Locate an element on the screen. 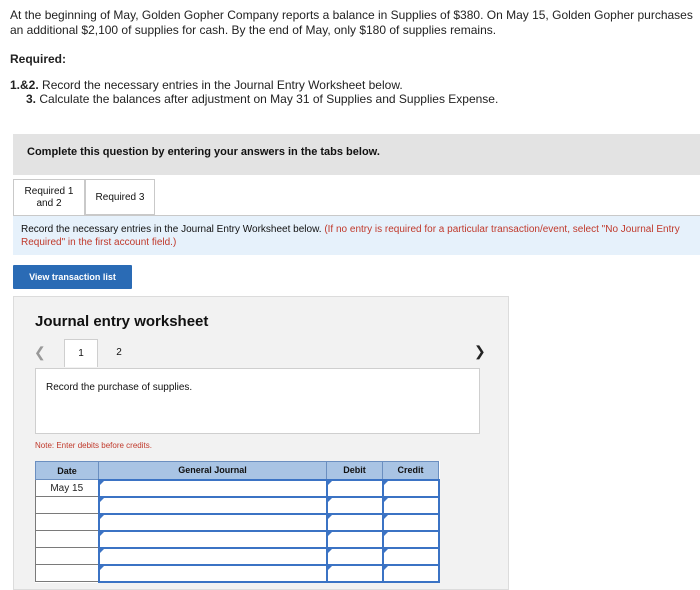 The image size is (700, 590). chevron-right-icon: ❯ is located at coordinates (480, 351).